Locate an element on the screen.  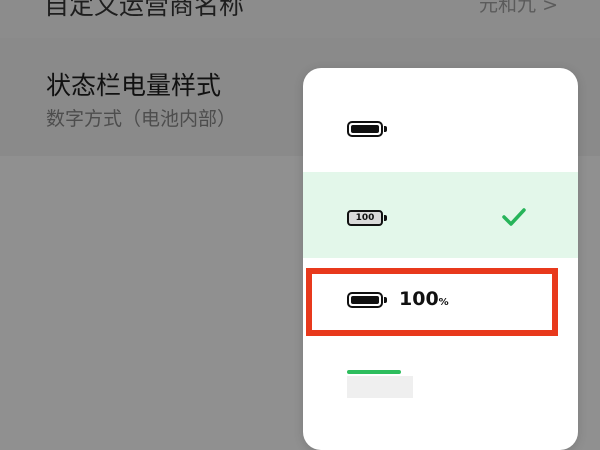
menu-option-bar is located at coordinates (440, 392).